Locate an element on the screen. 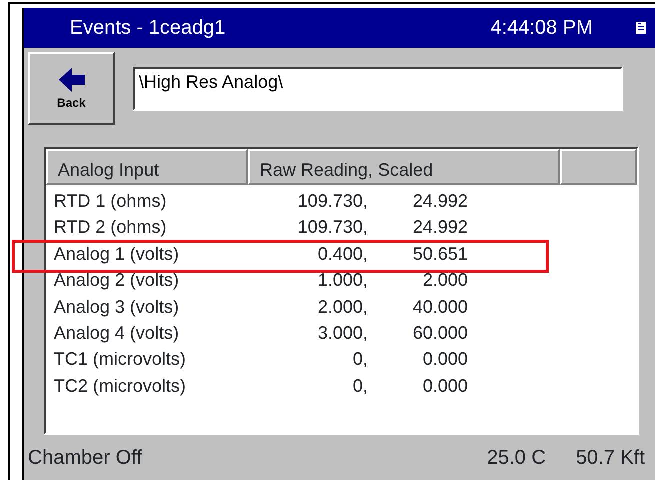  table-cell-text: 0.400, is located at coordinates (342, 254).